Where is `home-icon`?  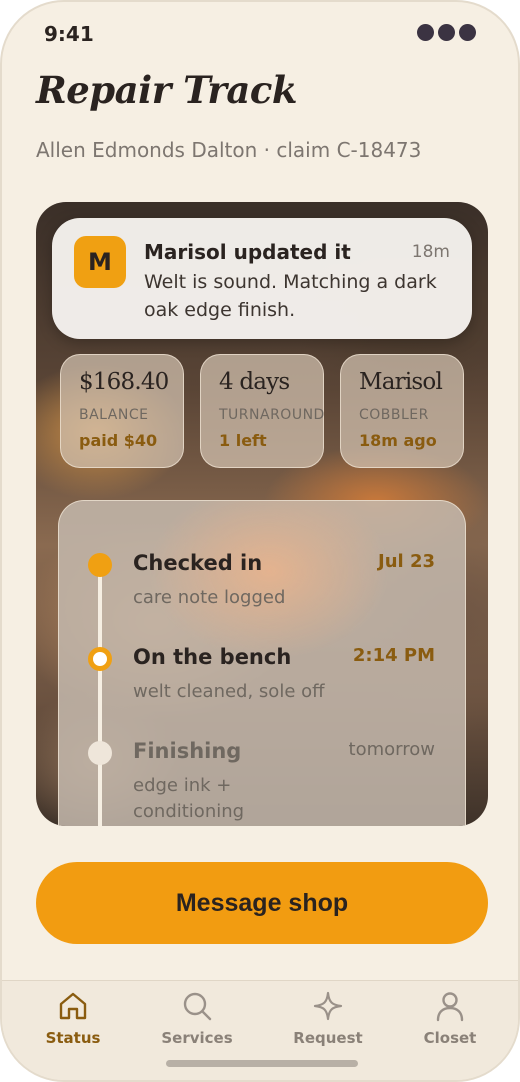 home-icon is located at coordinates (73, 1006).